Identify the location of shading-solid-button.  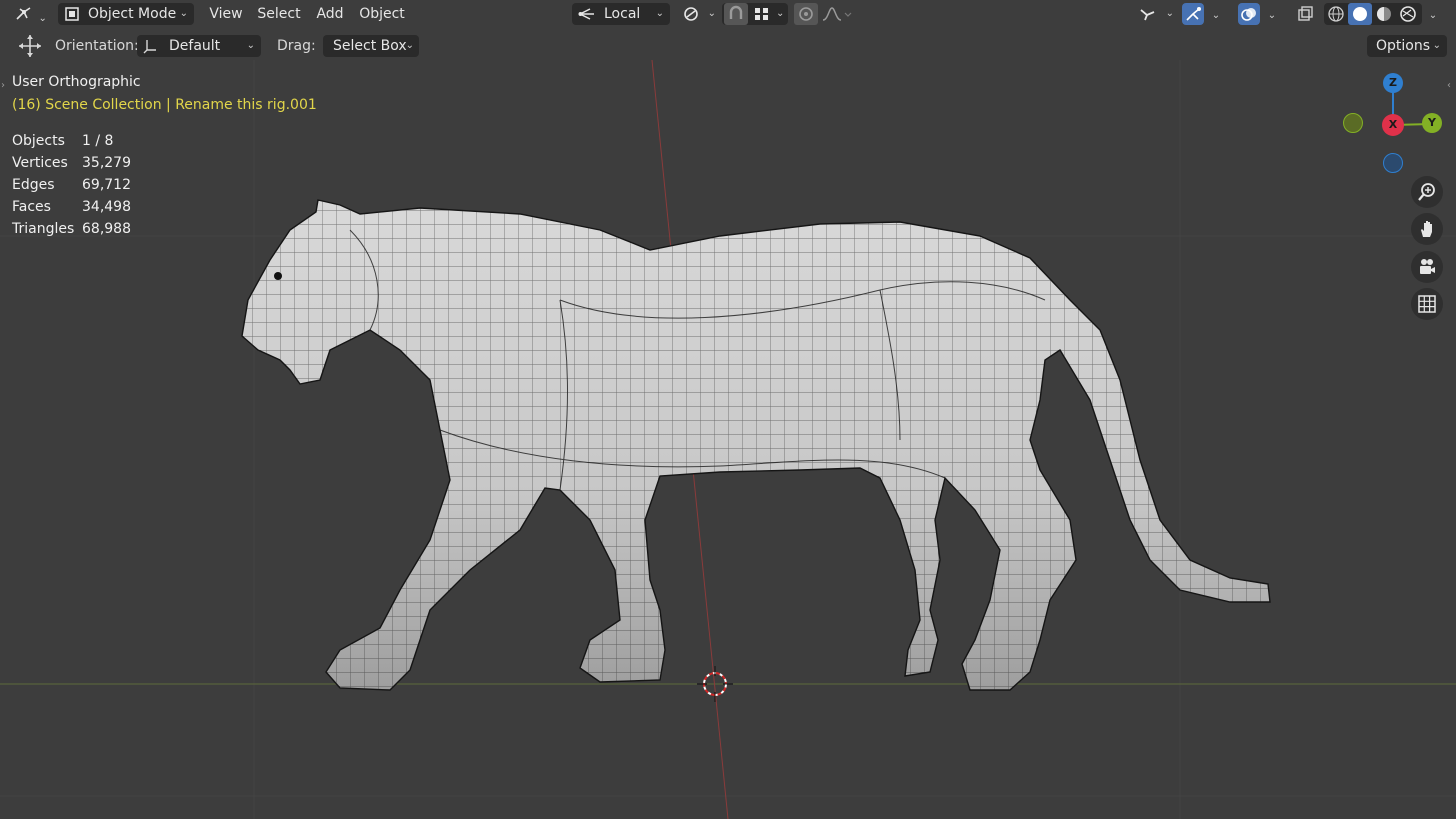
(1360, 14).